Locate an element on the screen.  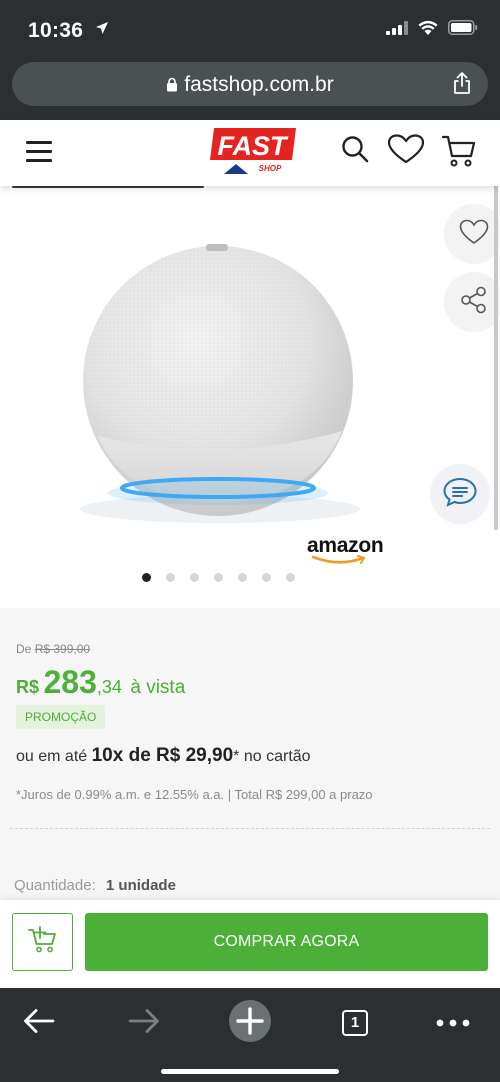
battery-icon is located at coordinates (463, 30).